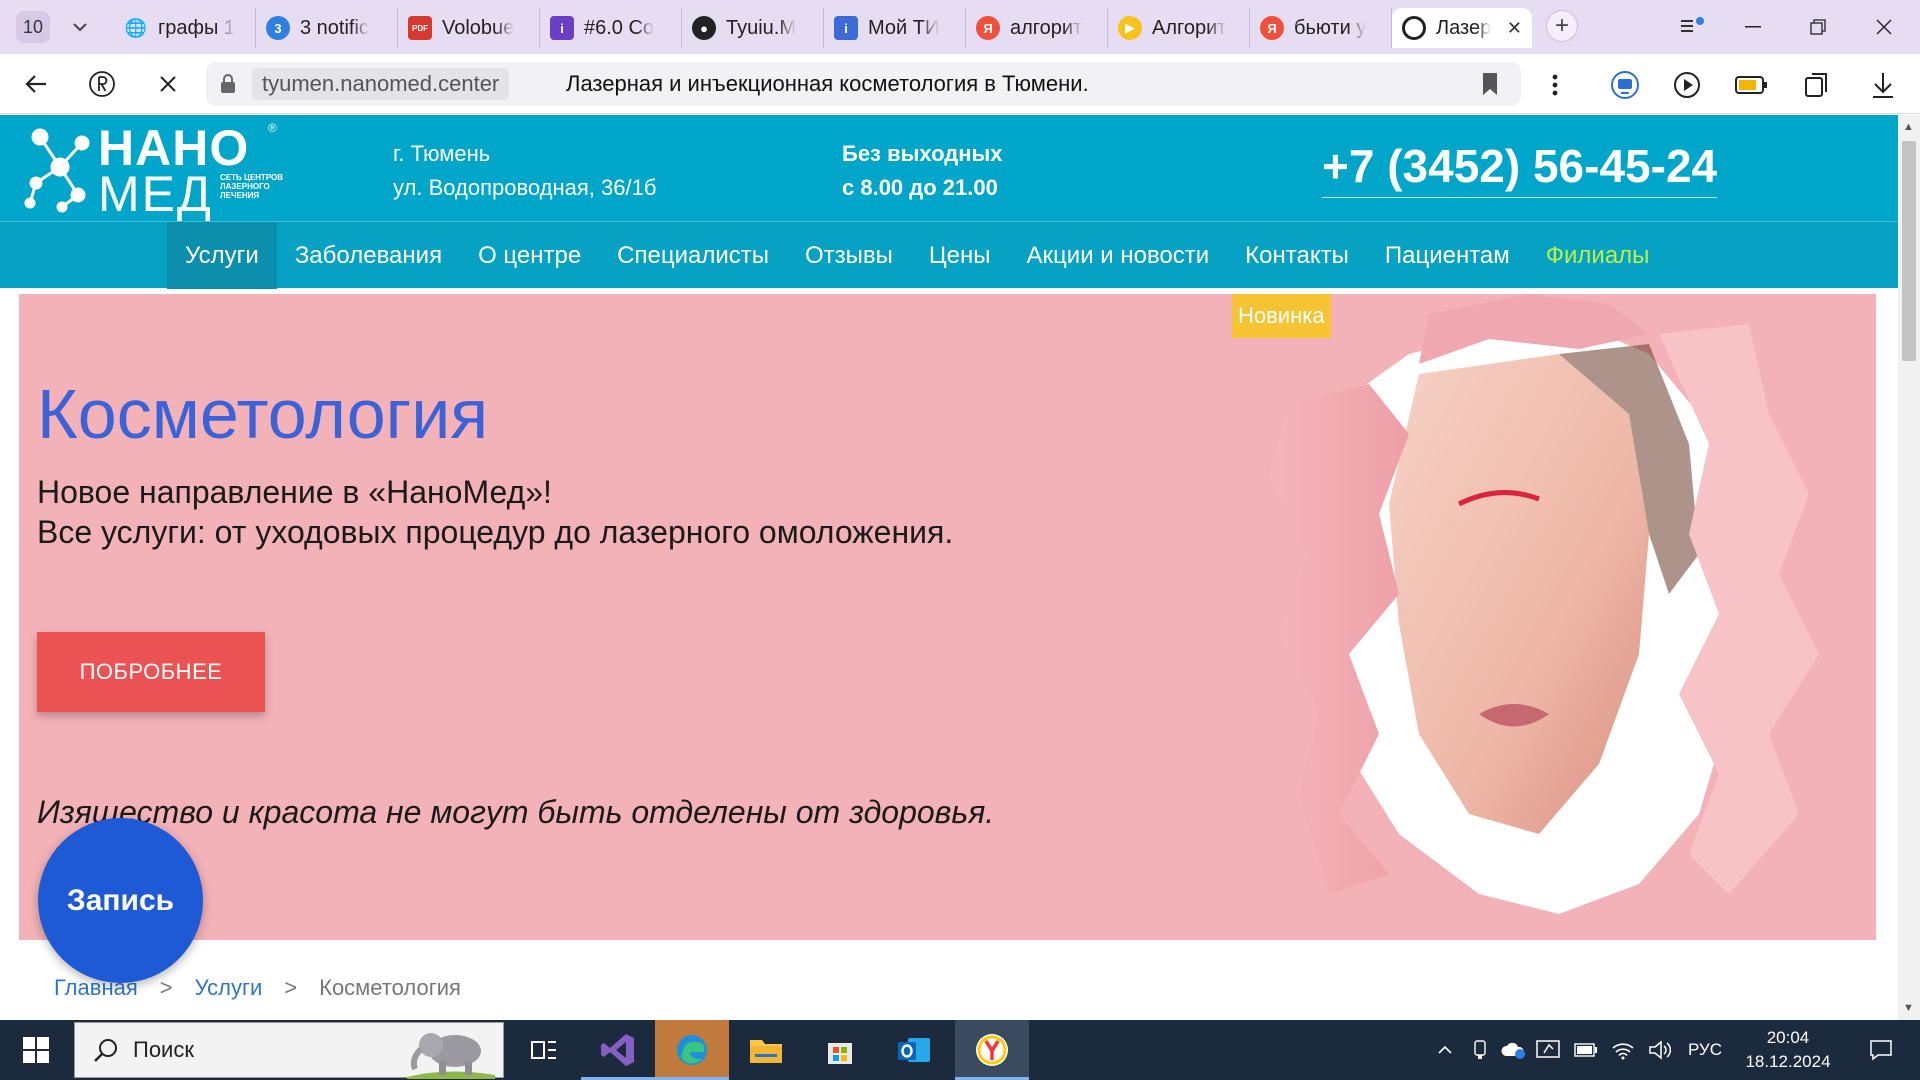 The image size is (1920, 1080). I want to click on browser-tab: 🌐 графы 1, so click(185, 28).